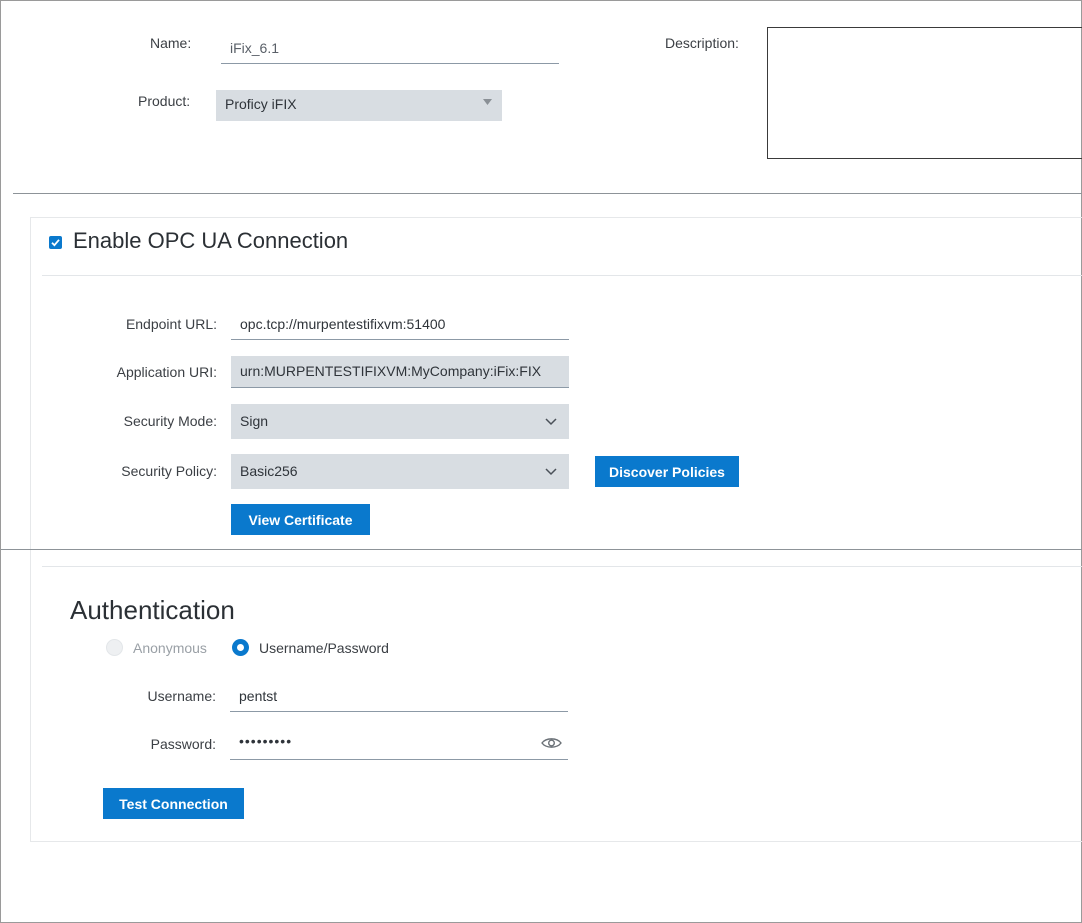 The width and height of the screenshot is (1082, 923). What do you see at coordinates (173, 803) in the screenshot?
I see `test-connection-button: Test Connection` at bounding box center [173, 803].